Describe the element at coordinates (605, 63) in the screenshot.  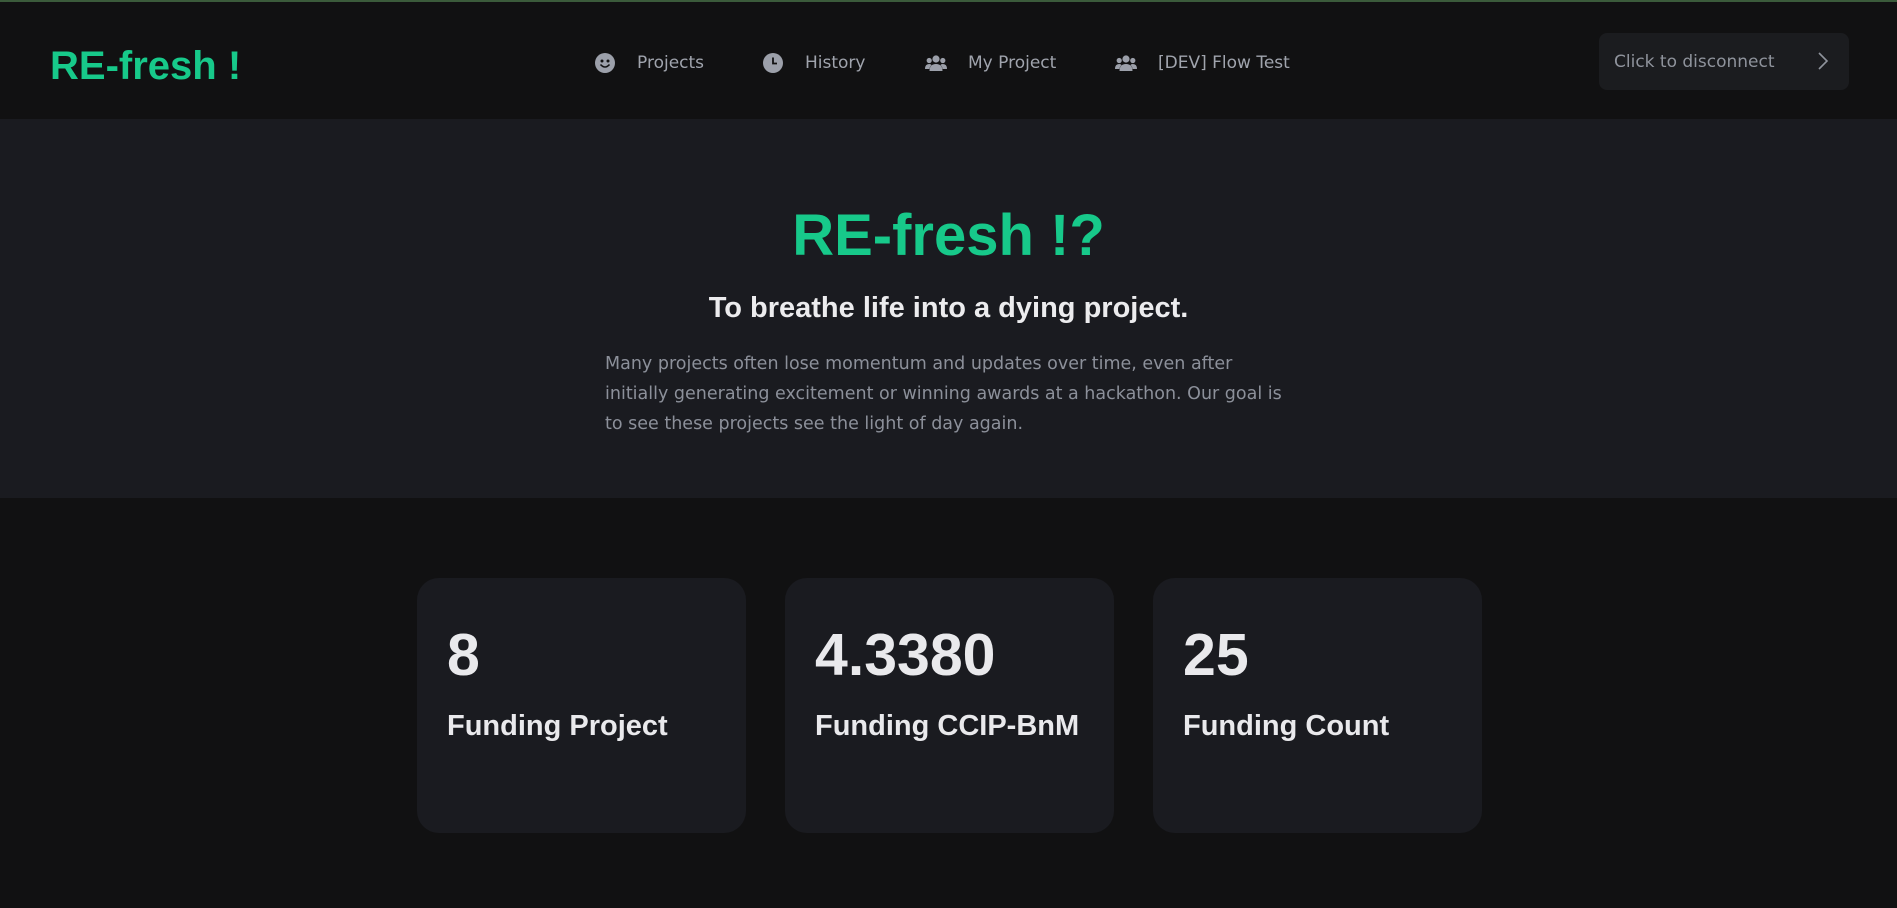
I see `smiley-icon` at that location.